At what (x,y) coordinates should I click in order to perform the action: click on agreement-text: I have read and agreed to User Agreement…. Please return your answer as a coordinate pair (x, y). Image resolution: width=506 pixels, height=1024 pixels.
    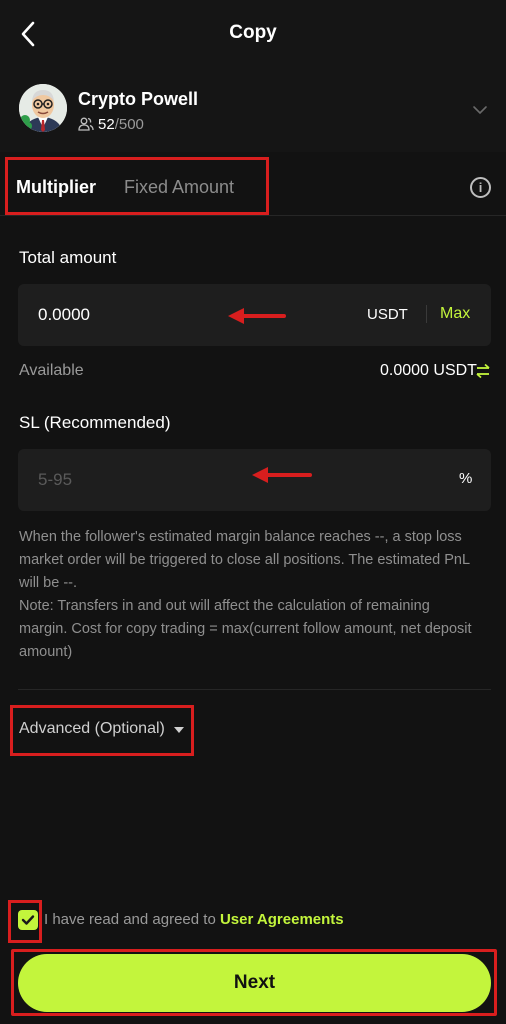
    Looking at the image, I should click on (194, 919).